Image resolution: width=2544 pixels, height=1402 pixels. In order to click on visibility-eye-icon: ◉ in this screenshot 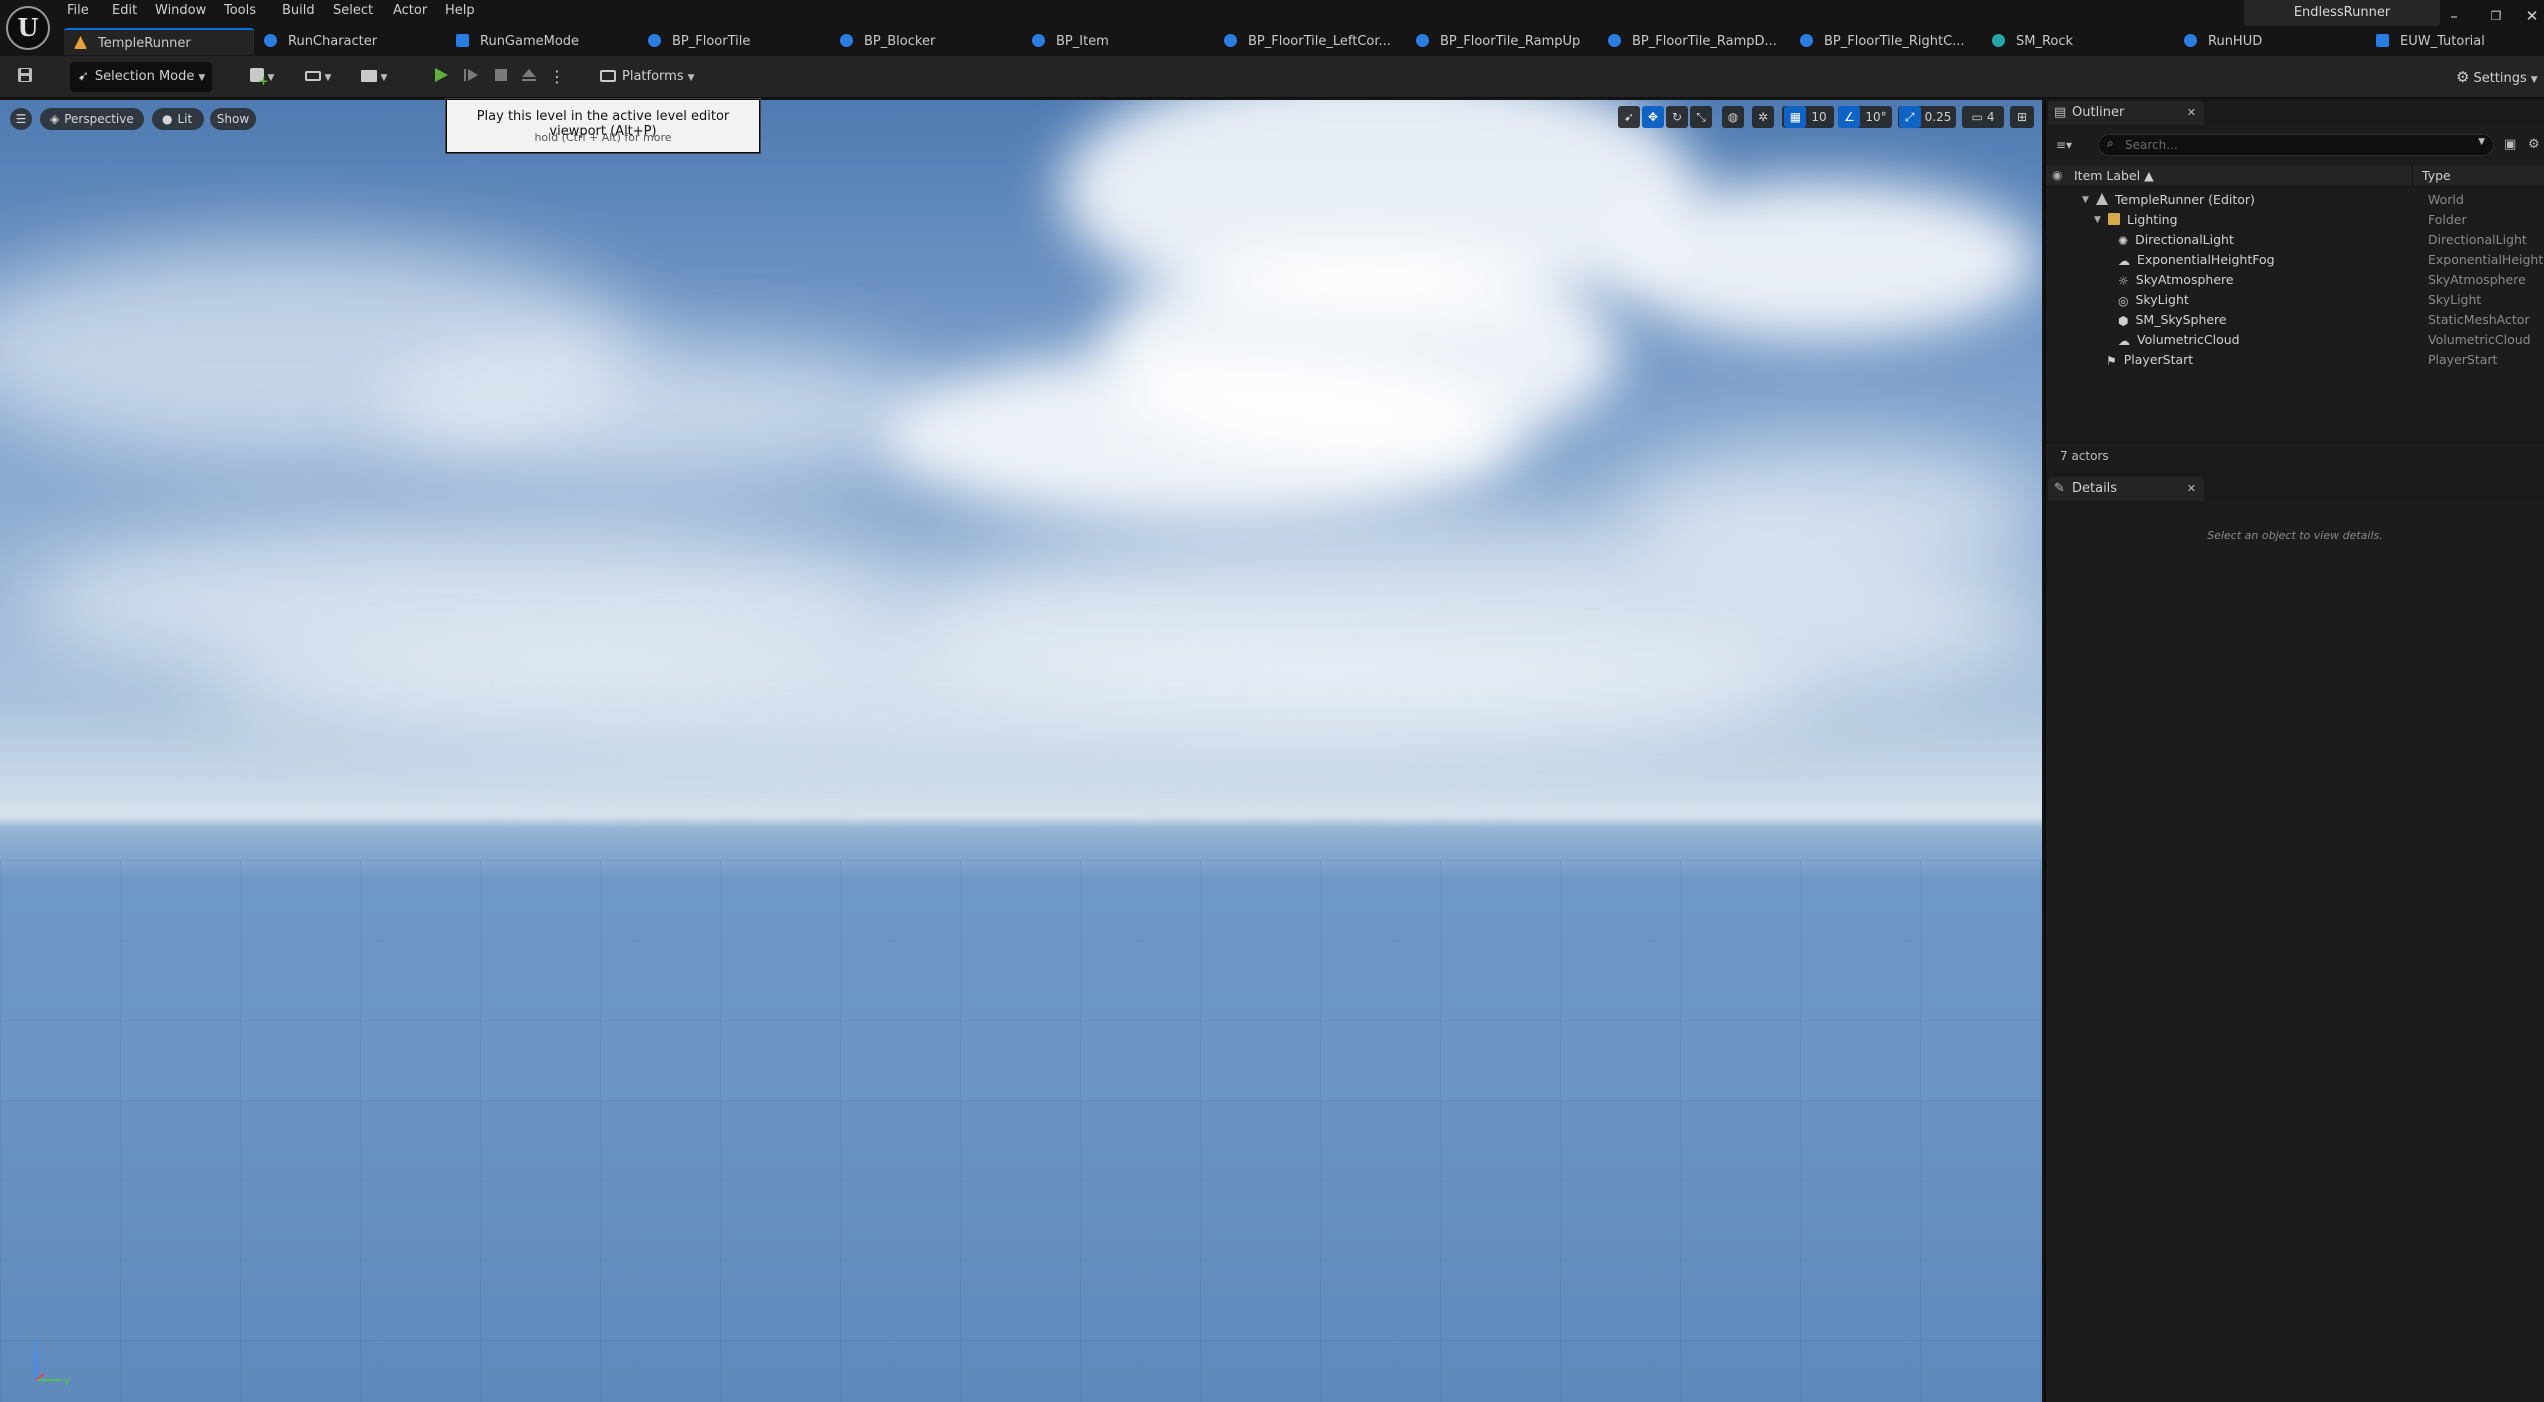, I will do `click(2057, 175)`.